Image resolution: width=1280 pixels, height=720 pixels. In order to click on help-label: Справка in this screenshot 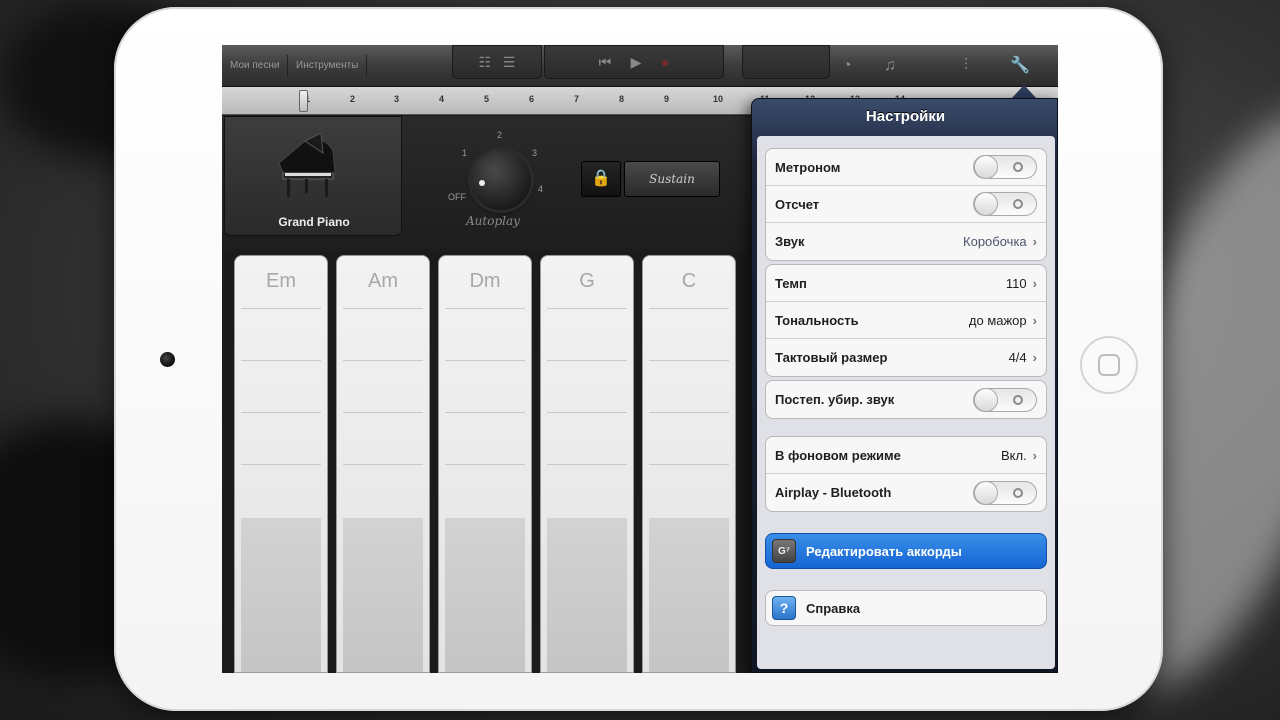, I will do `click(833, 608)`.